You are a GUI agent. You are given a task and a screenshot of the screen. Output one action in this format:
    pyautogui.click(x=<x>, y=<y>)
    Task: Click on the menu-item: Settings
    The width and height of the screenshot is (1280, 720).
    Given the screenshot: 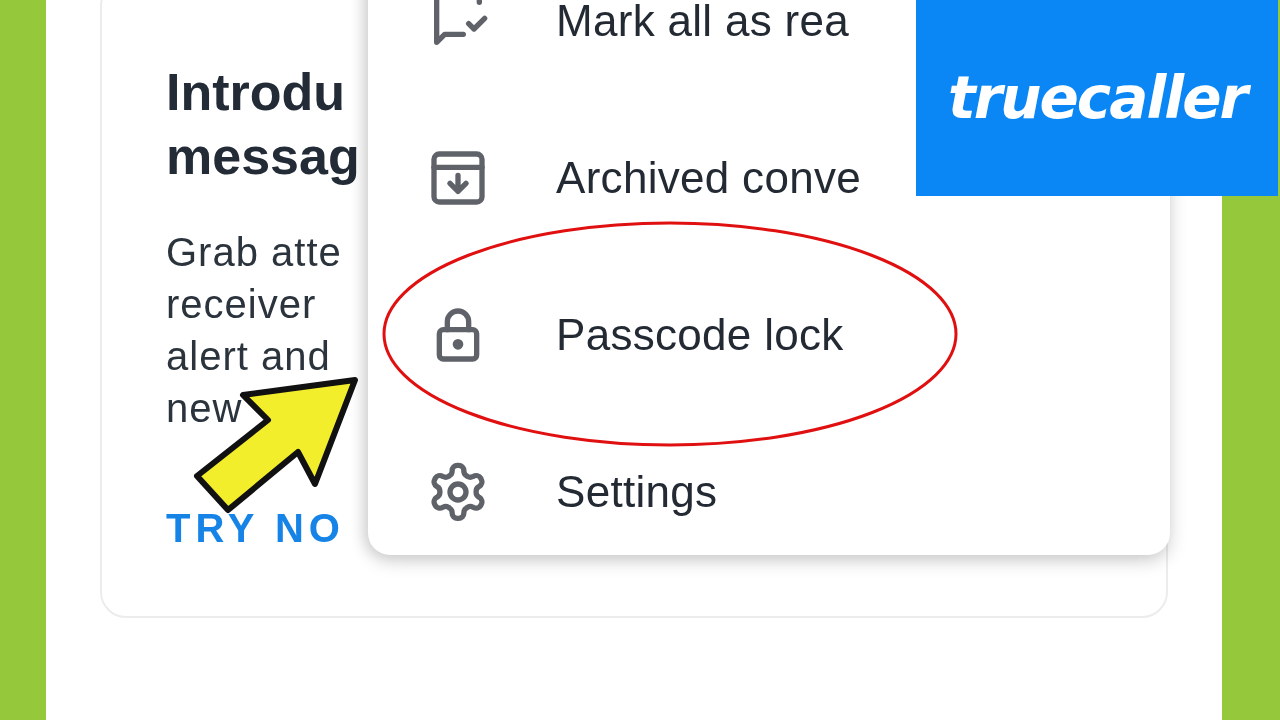 What is the action you would take?
    pyautogui.click(x=637, y=491)
    